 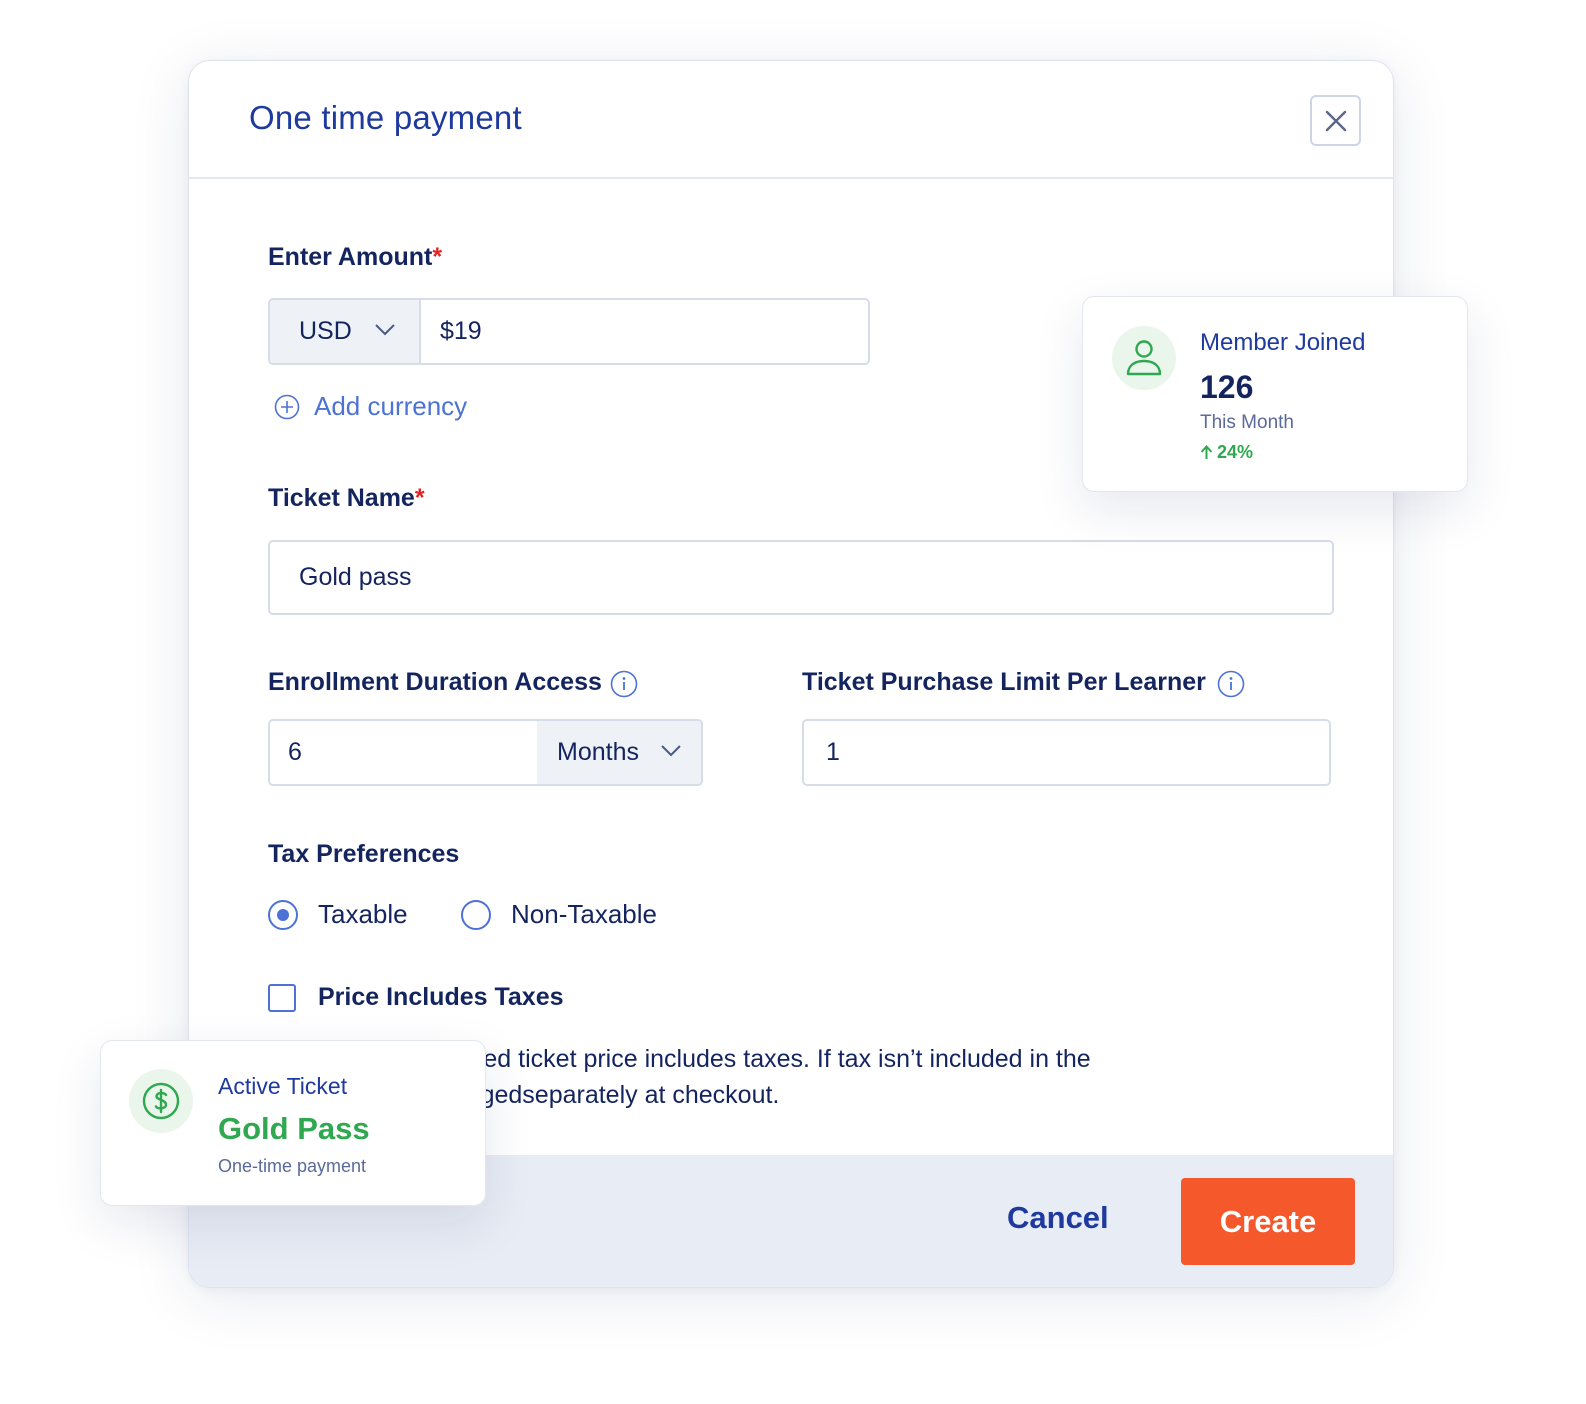 I want to click on close-icon, so click(x=1335, y=120).